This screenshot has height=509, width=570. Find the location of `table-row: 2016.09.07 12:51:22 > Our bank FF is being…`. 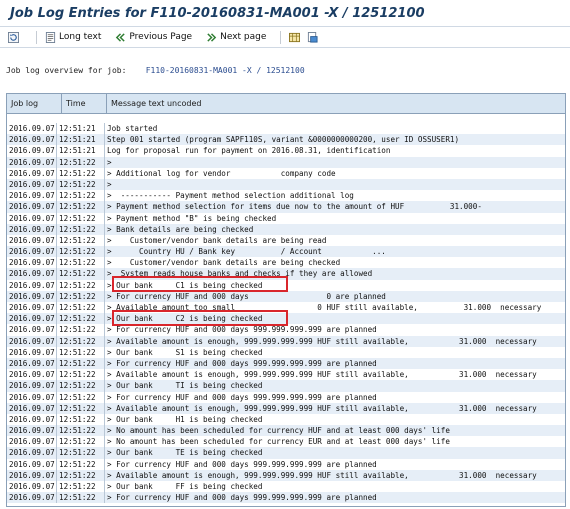

table-row: 2016.09.07 12:51:22 > Our bank FF is being… is located at coordinates (286, 487).